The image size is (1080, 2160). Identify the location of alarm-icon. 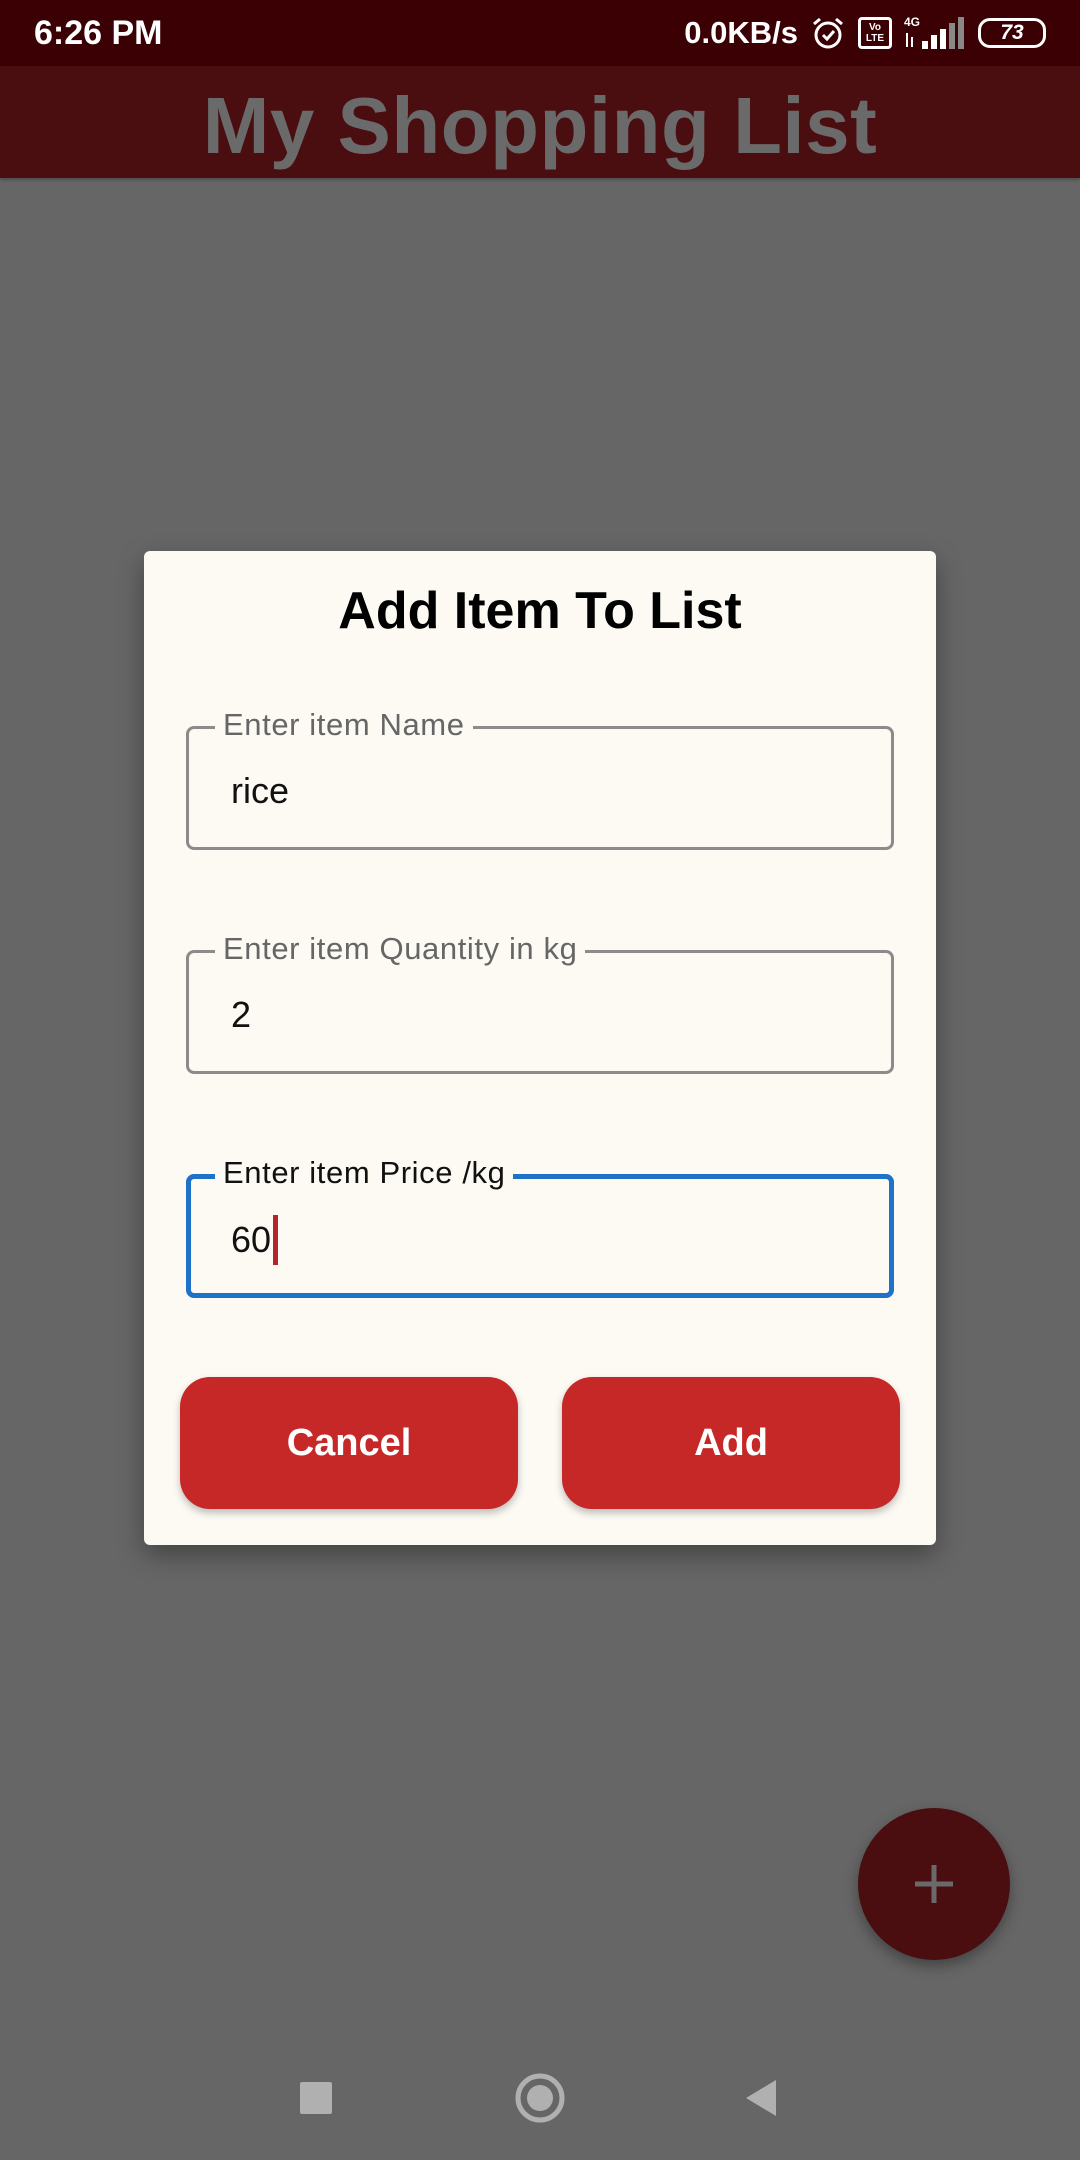
(828, 33).